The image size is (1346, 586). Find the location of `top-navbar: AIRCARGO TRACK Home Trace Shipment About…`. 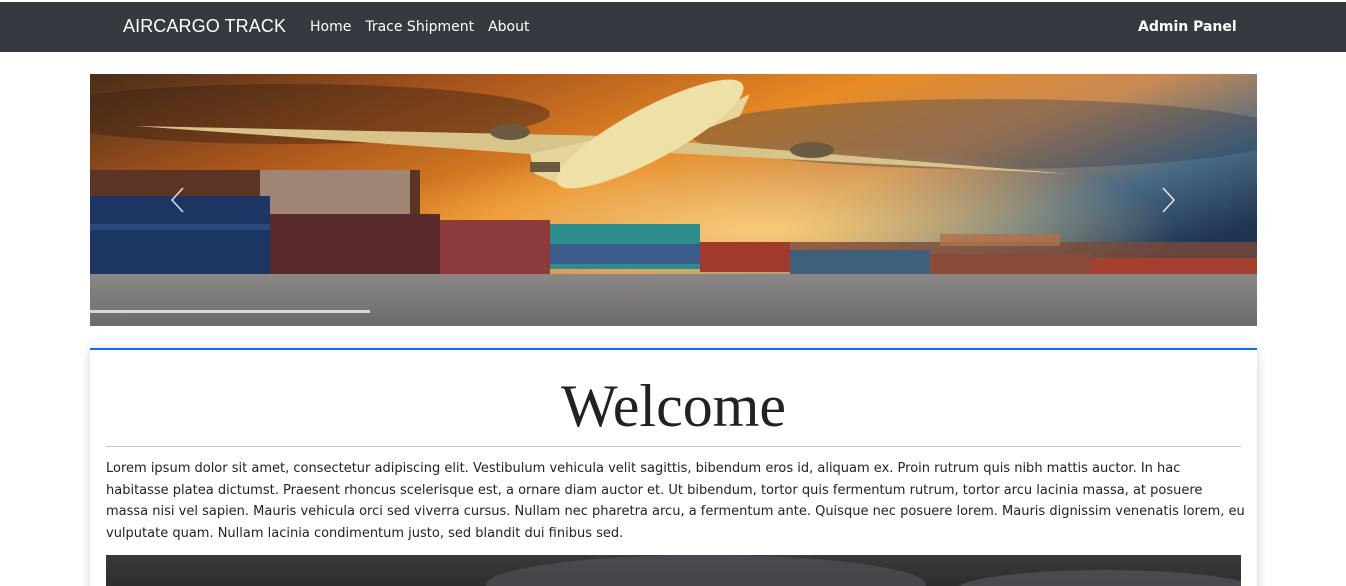

top-navbar: AIRCARGO TRACK Home Trace Shipment About… is located at coordinates (673, 27).